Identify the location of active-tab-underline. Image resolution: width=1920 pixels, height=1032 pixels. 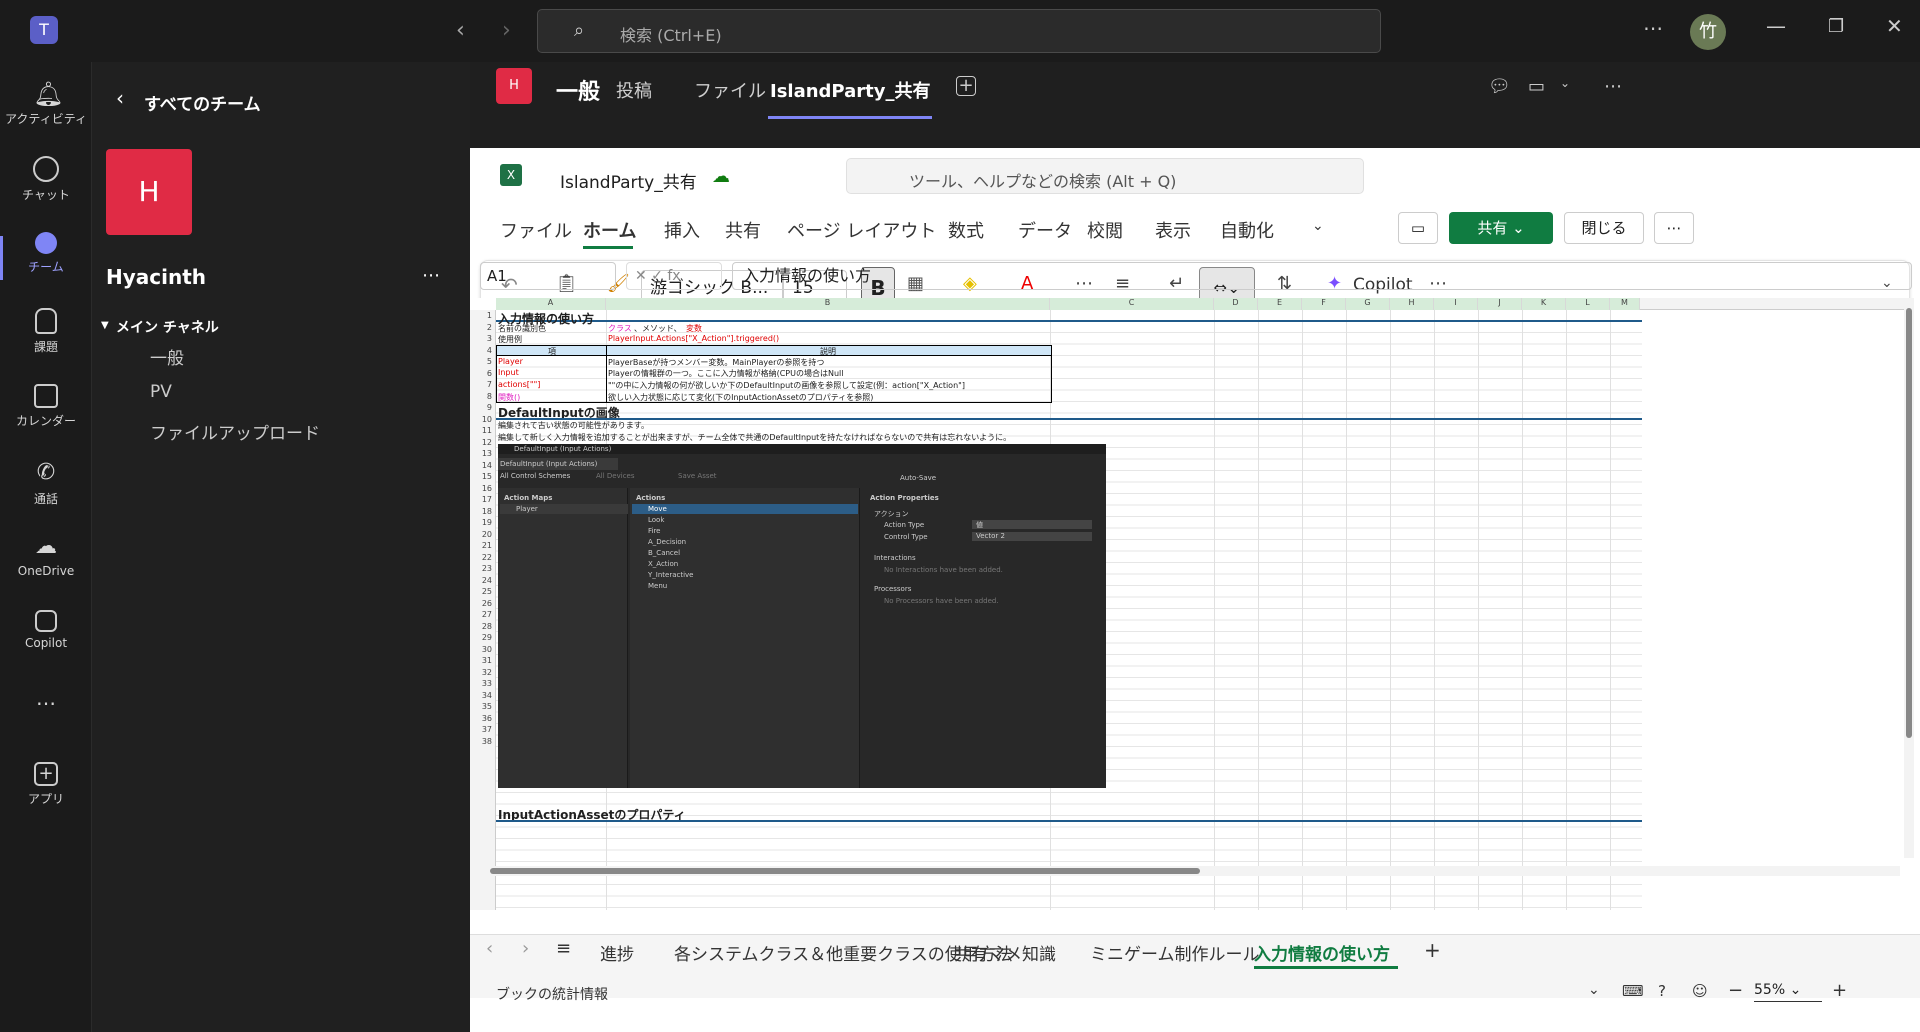
(850, 117).